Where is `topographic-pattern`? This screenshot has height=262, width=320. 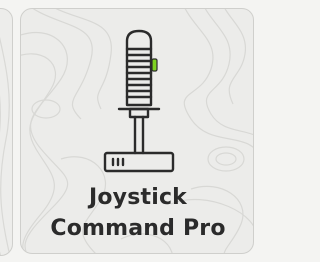
topographic-pattern is located at coordinates (5, 145).